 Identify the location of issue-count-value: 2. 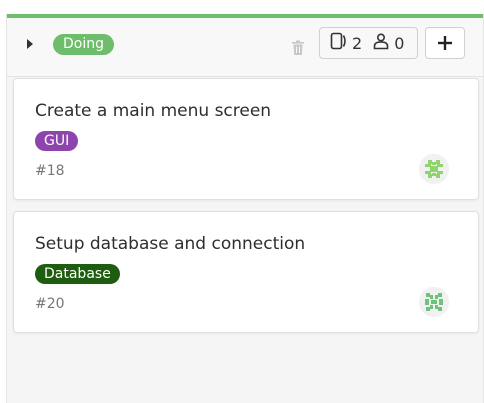
(357, 43).